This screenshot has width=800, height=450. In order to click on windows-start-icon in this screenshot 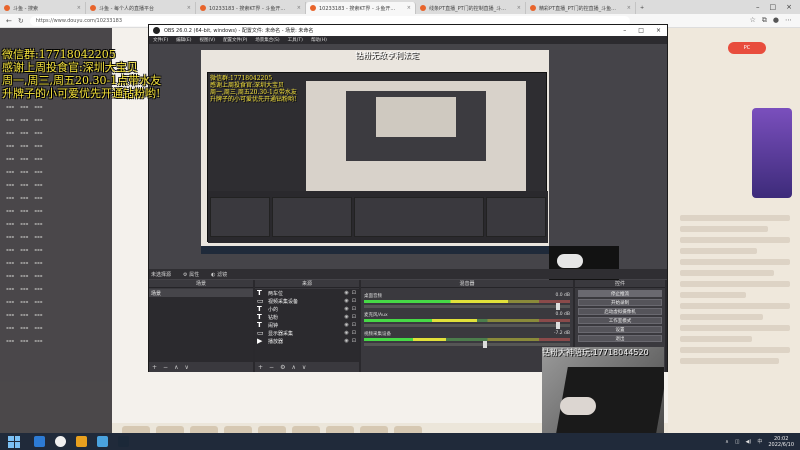, I will do `click(14, 441)`.